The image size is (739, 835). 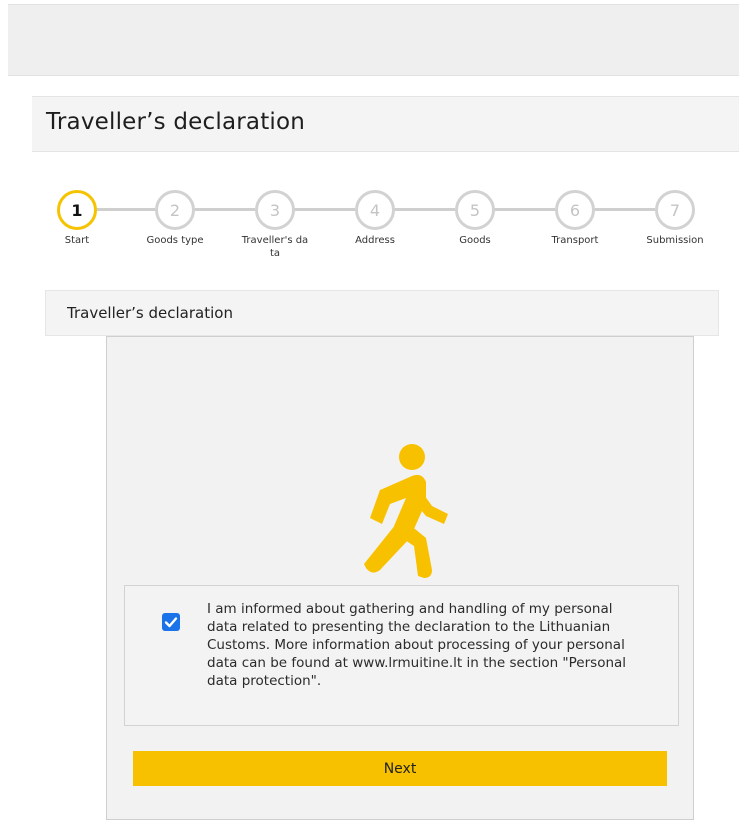 I want to click on step-7-circle: 7, so click(x=675, y=210).